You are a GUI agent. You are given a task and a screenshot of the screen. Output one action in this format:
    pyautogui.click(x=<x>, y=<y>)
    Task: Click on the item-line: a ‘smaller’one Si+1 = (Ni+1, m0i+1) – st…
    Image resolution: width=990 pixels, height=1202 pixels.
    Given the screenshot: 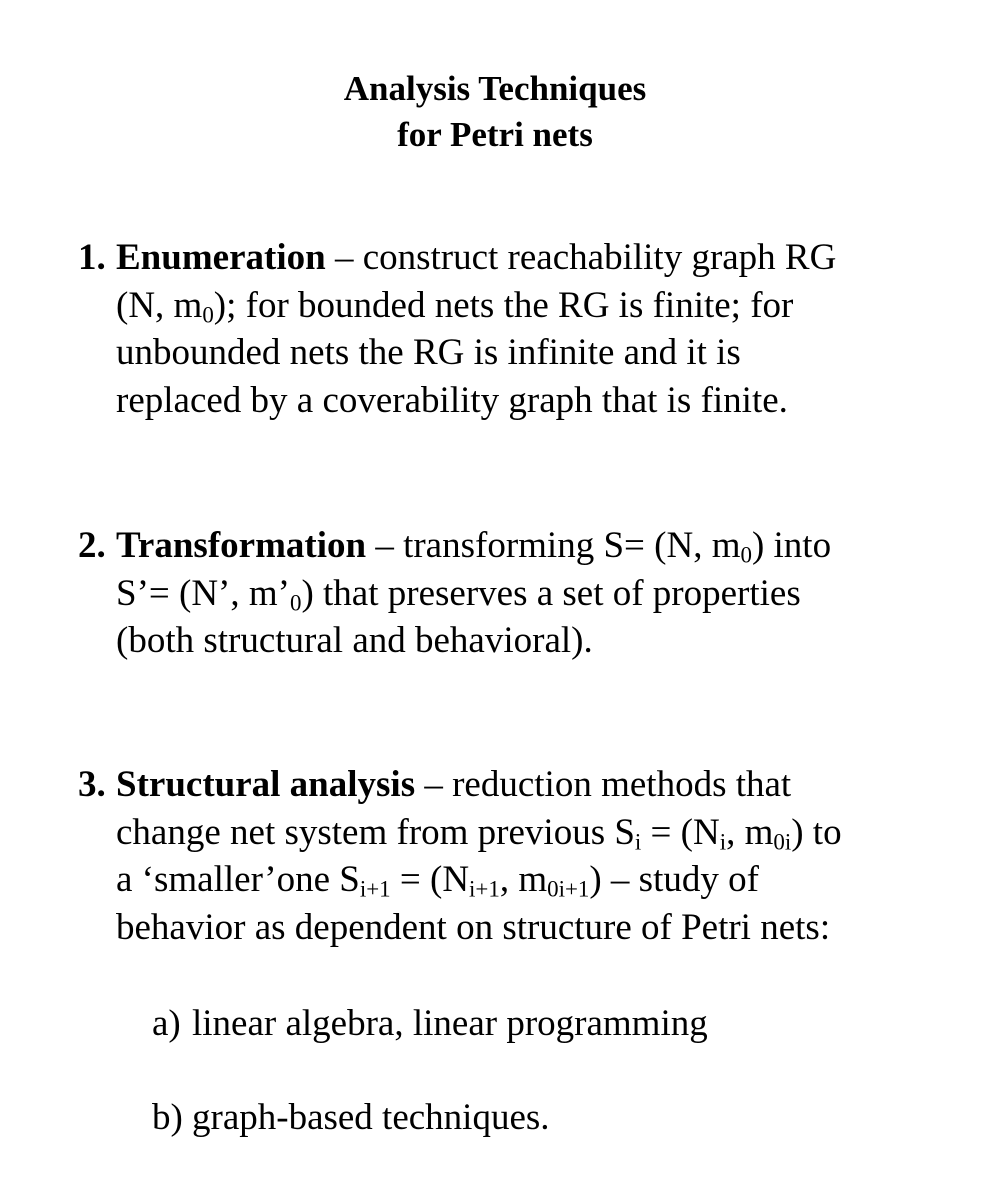 What is the action you would take?
    pyautogui.click(x=537, y=880)
    